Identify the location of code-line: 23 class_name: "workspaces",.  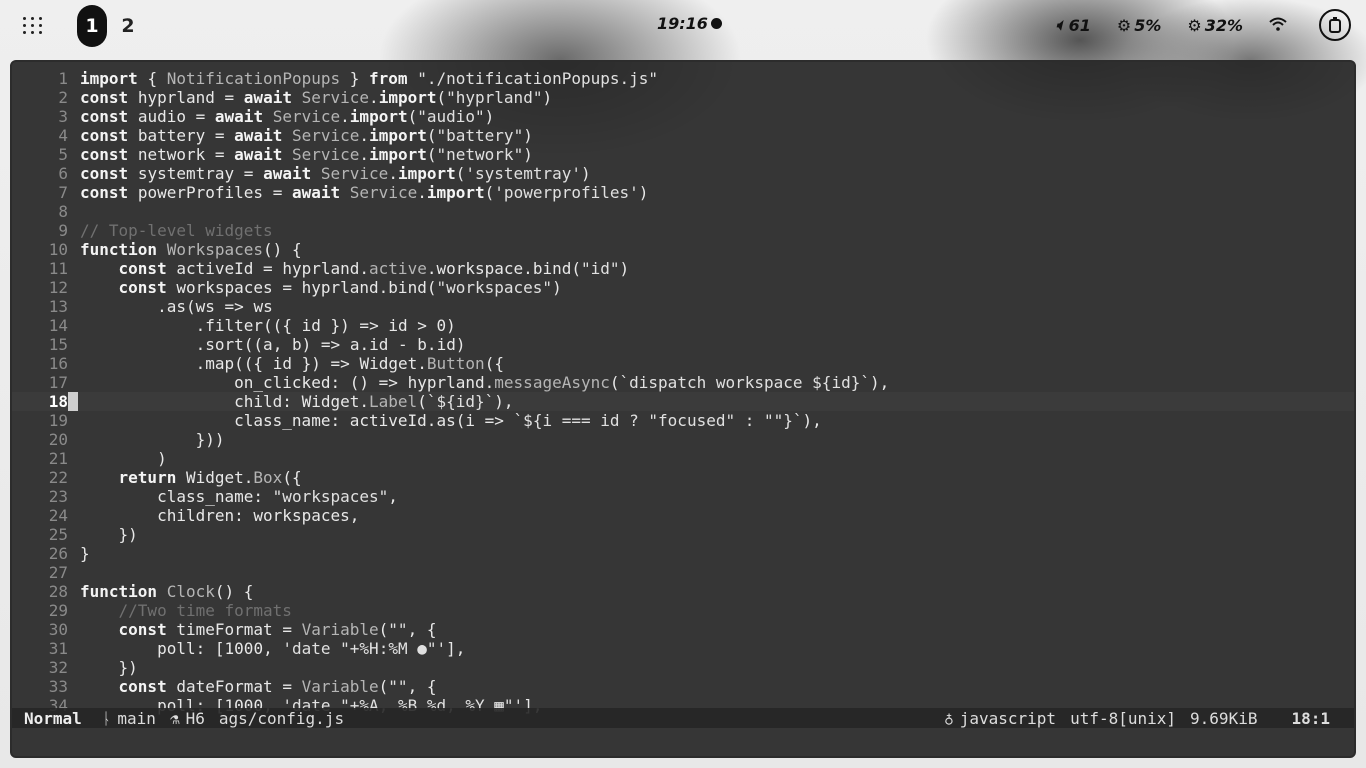
(683, 496).